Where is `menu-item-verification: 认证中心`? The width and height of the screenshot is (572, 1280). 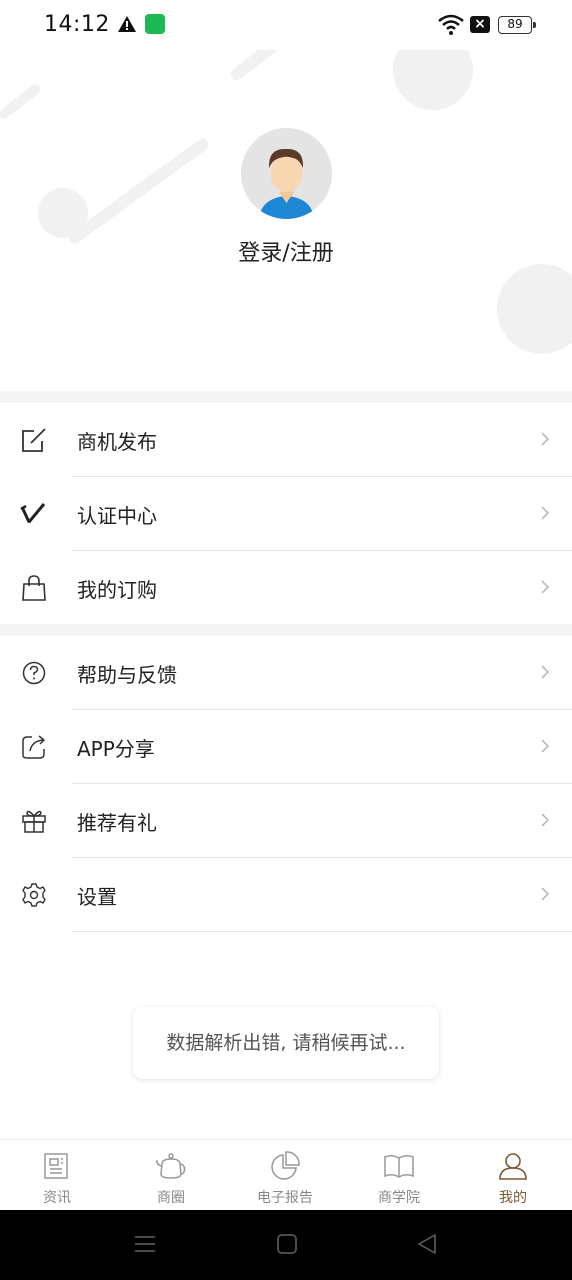 menu-item-verification: 认证中心 is located at coordinates (286, 514).